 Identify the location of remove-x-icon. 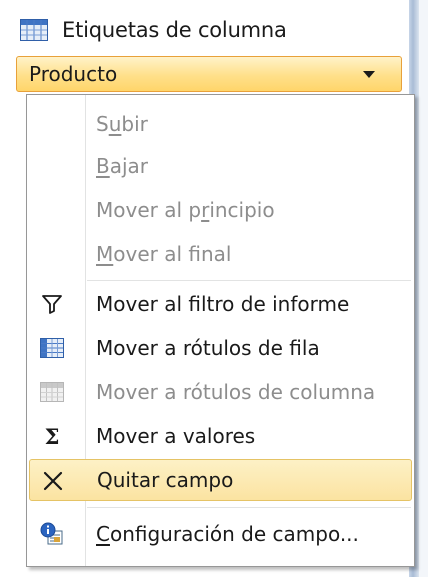
(53, 481).